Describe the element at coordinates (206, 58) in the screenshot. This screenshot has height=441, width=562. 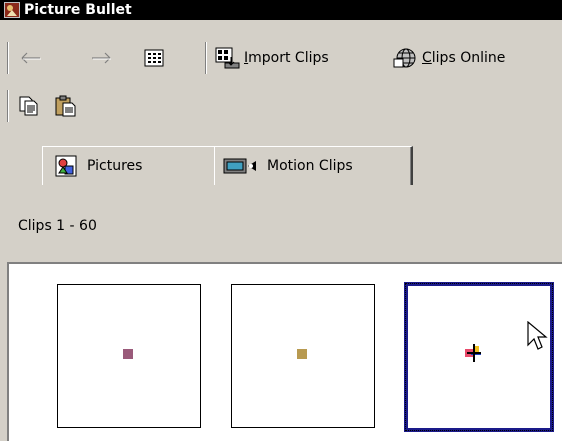
I see `toolbar-separator` at that location.